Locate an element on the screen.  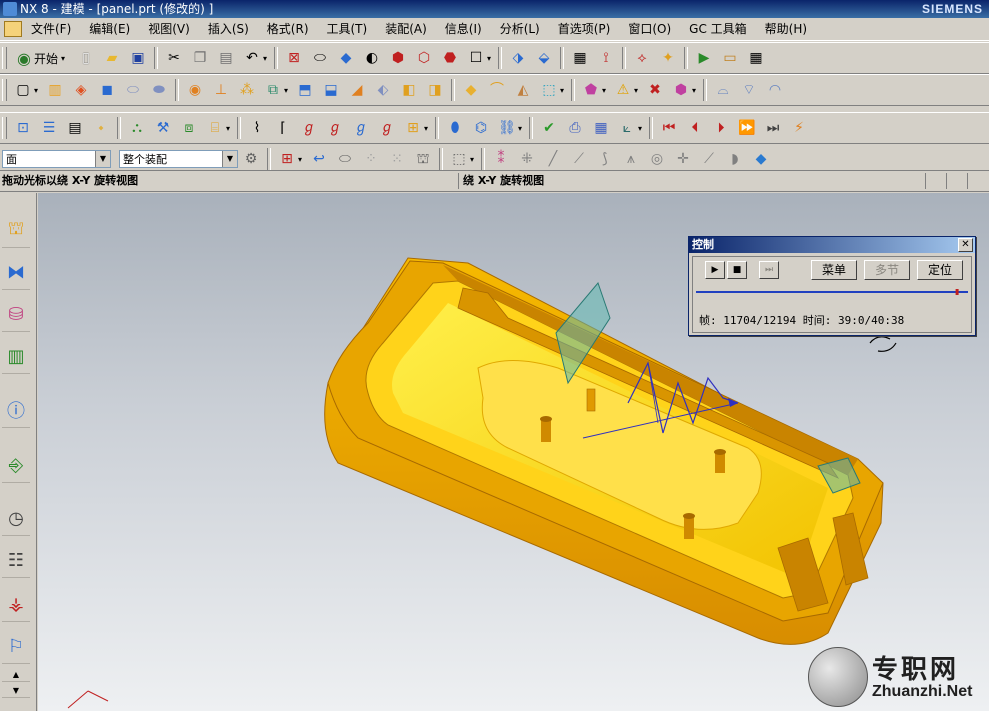
g2-continuity-icon: ℊ is located at coordinates (361, 128).